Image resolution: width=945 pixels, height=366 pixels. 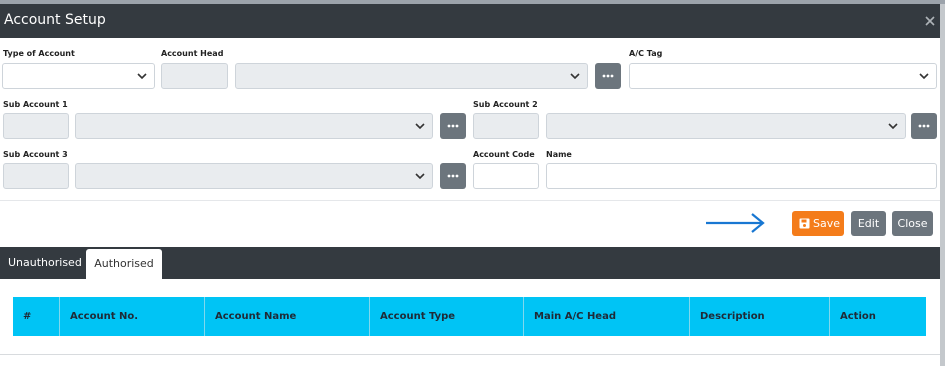 I want to click on modal-title: Account Setup, so click(x=55, y=20).